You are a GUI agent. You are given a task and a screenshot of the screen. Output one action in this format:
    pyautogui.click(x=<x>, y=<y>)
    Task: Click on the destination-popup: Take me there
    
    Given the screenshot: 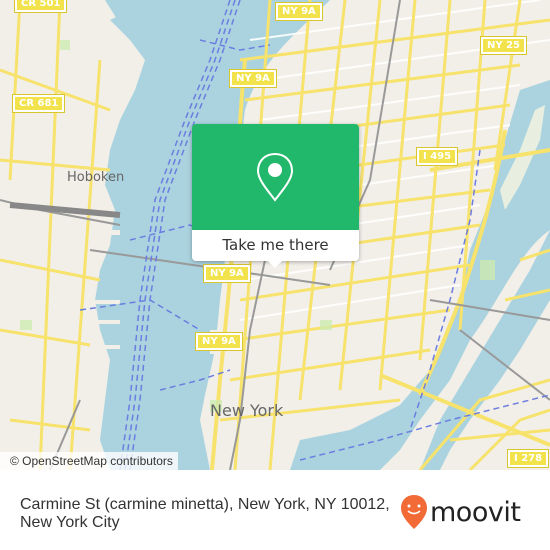 What is the action you would take?
    pyautogui.click(x=275, y=196)
    